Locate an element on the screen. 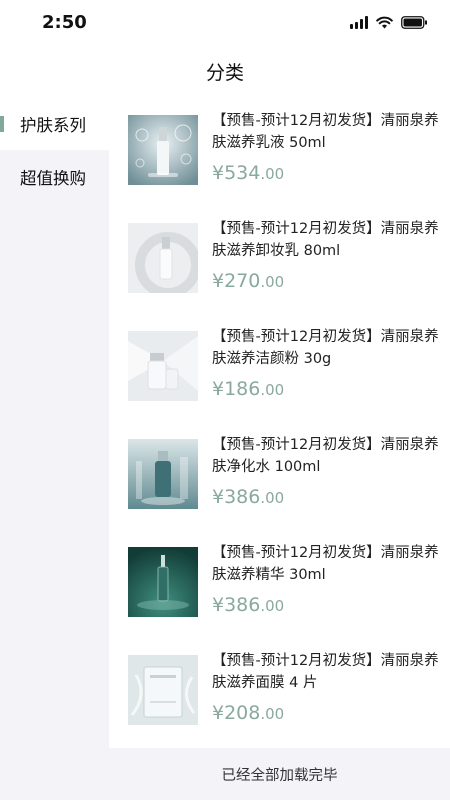 The width and height of the screenshot is (450, 800). cellular-signal-icon is located at coordinates (359, 22).